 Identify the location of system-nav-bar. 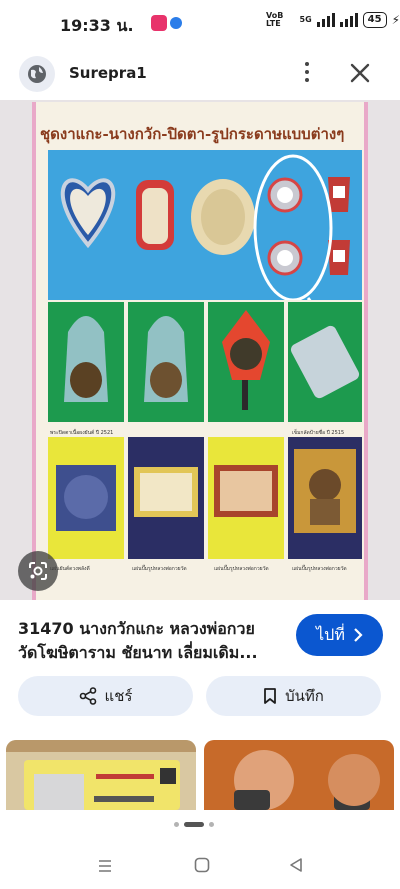
(200, 867).